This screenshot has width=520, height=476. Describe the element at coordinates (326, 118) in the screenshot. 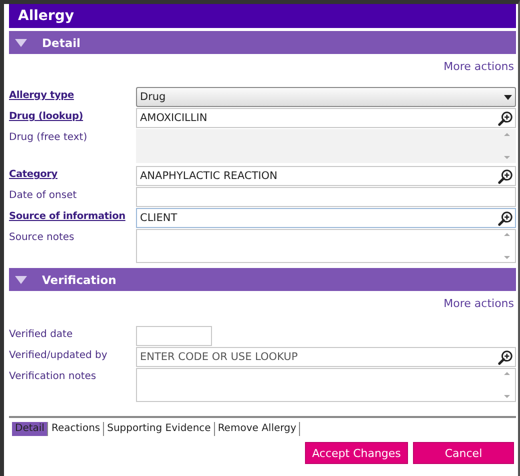

I see `lookup-field: AMOXICILLIN` at that location.